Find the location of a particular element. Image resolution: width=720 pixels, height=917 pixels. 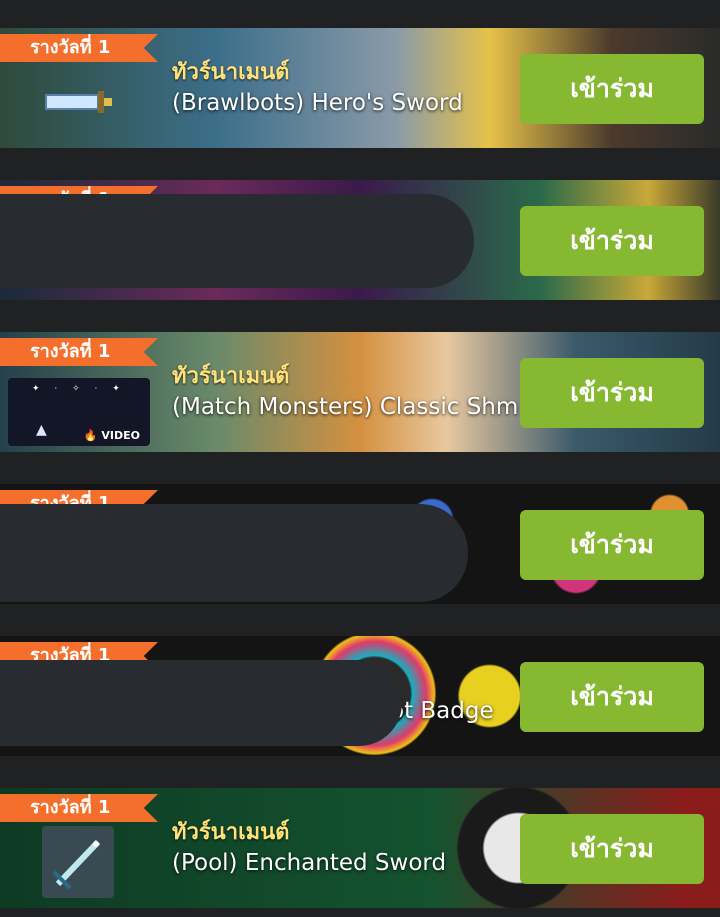

video-thumbnail: ✦ · ✧ · ✦ ▲ 🔥 VIDEO is located at coordinates (79, 412).